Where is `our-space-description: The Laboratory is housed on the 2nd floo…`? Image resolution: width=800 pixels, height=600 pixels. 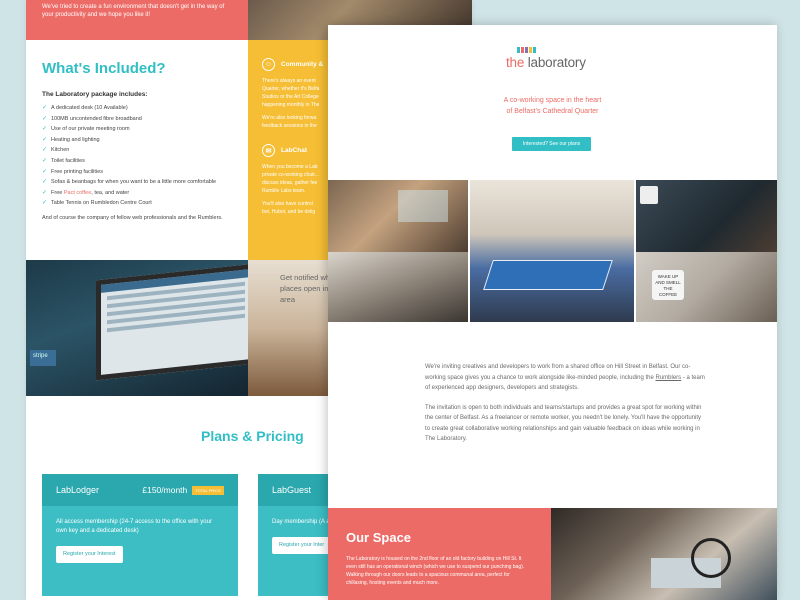 our-space-description: The Laboratory is housed on the 2nd floo… is located at coordinates (435, 571).